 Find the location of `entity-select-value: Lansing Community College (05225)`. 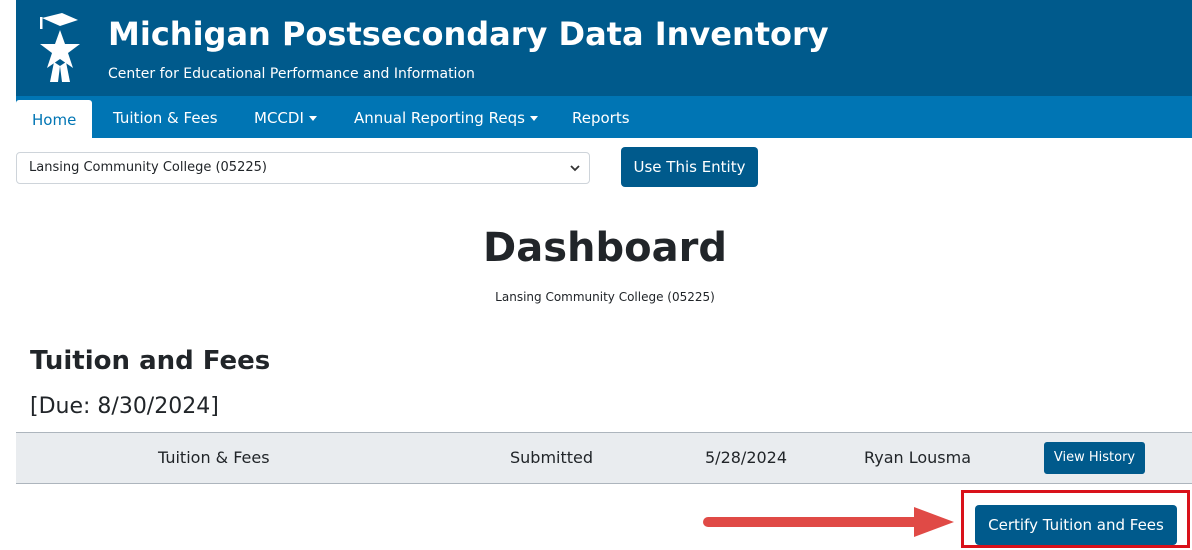

entity-select-value: Lansing Community College (05225) is located at coordinates (148, 167).